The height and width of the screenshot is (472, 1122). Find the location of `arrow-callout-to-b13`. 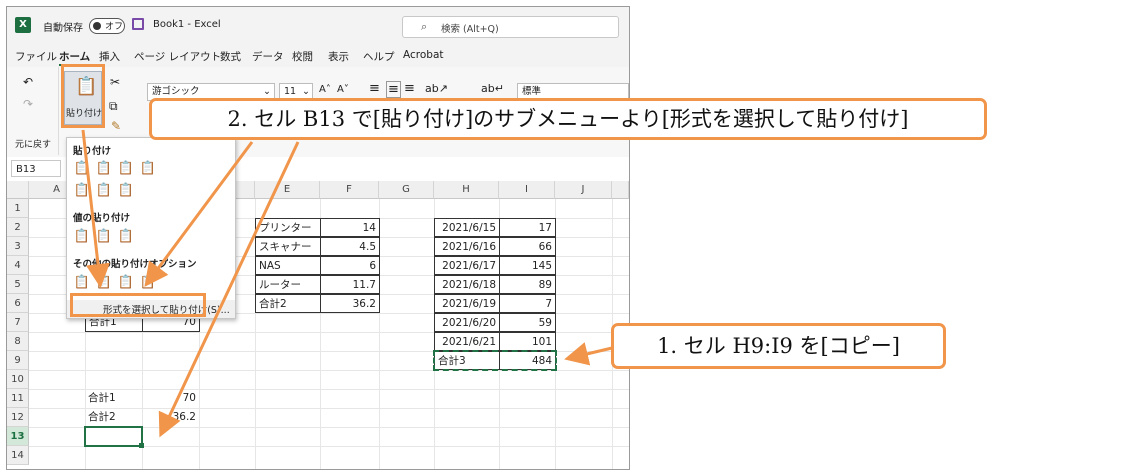

arrow-callout-to-b13 is located at coordinates (229, 289).